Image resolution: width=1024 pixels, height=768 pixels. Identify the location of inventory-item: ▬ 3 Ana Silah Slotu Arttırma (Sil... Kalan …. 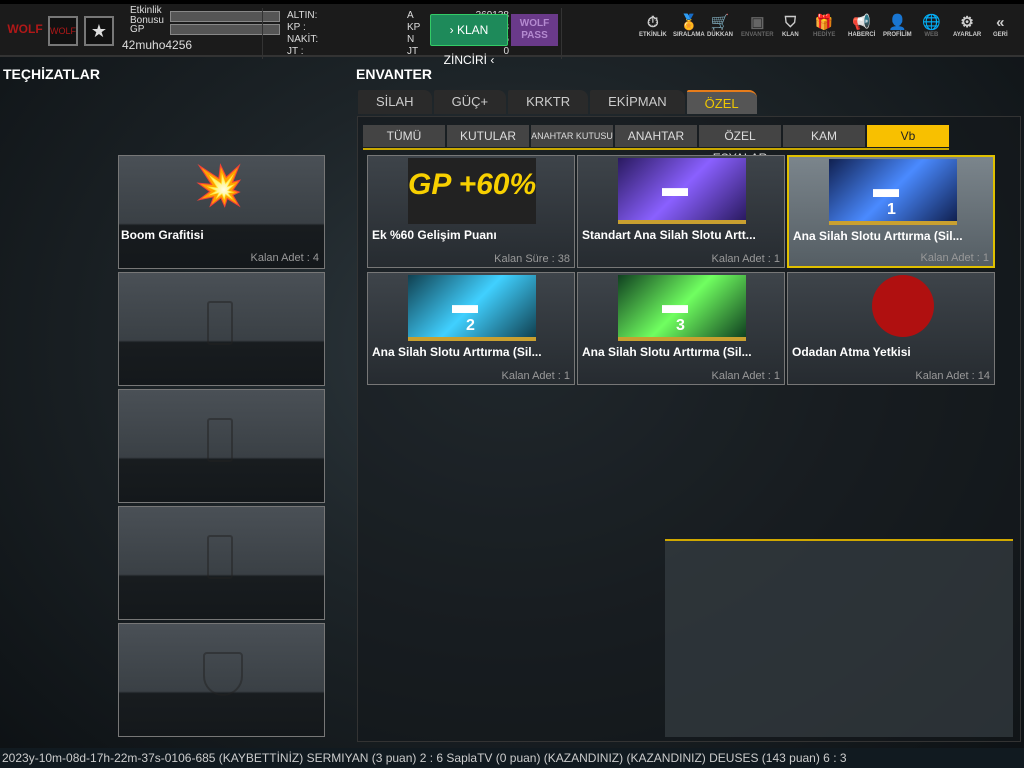
(681, 328).